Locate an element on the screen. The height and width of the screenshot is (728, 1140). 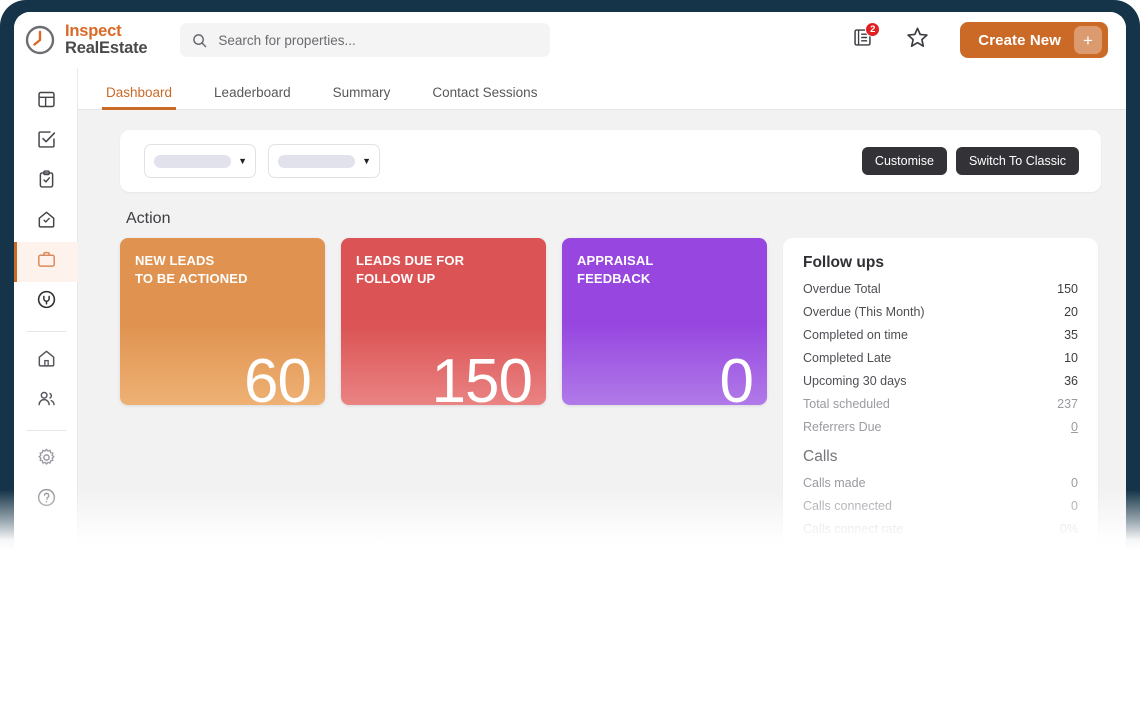
row-label: Calls made is located at coordinates (834, 483).